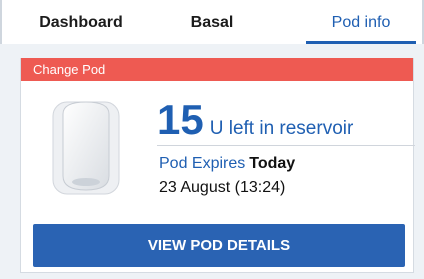  Describe the element at coordinates (202, 163) in the screenshot. I see `pod-expires-label: Pod Expires` at that location.